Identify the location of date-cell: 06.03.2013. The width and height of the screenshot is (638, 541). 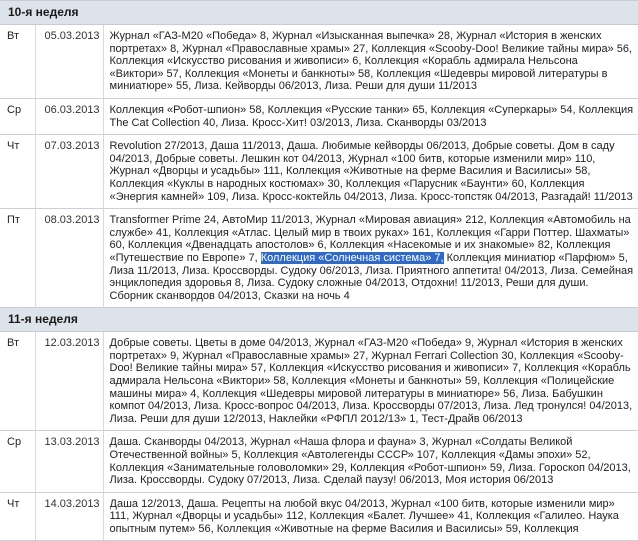
(69, 117).